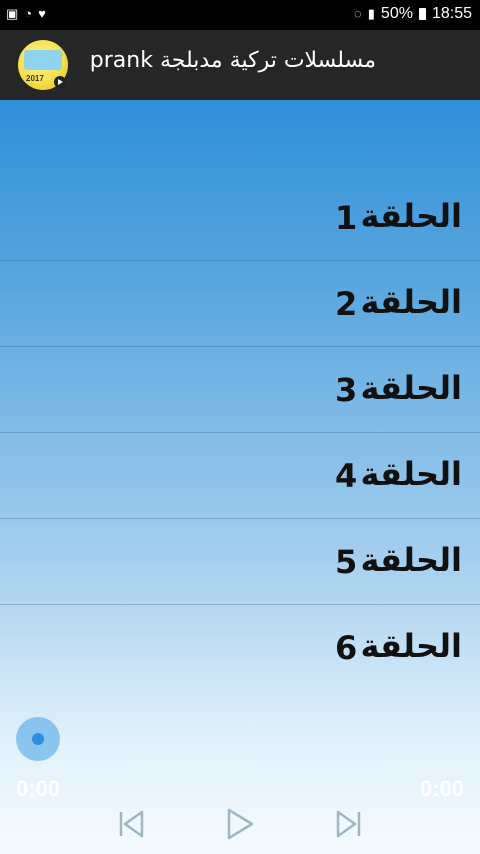 The height and width of the screenshot is (854, 480). Describe the element at coordinates (240, 647) in the screenshot. I see `list-item-episode-6: الحلقة 6` at that location.